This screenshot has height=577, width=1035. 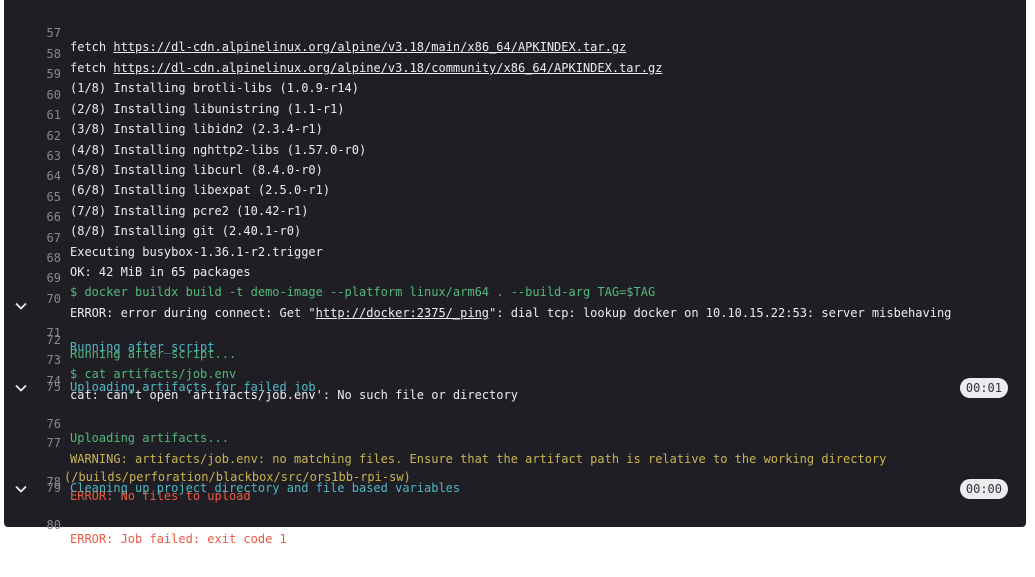 What do you see at coordinates (42, 488) in the screenshot?
I see `line-number: 79` at bounding box center [42, 488].